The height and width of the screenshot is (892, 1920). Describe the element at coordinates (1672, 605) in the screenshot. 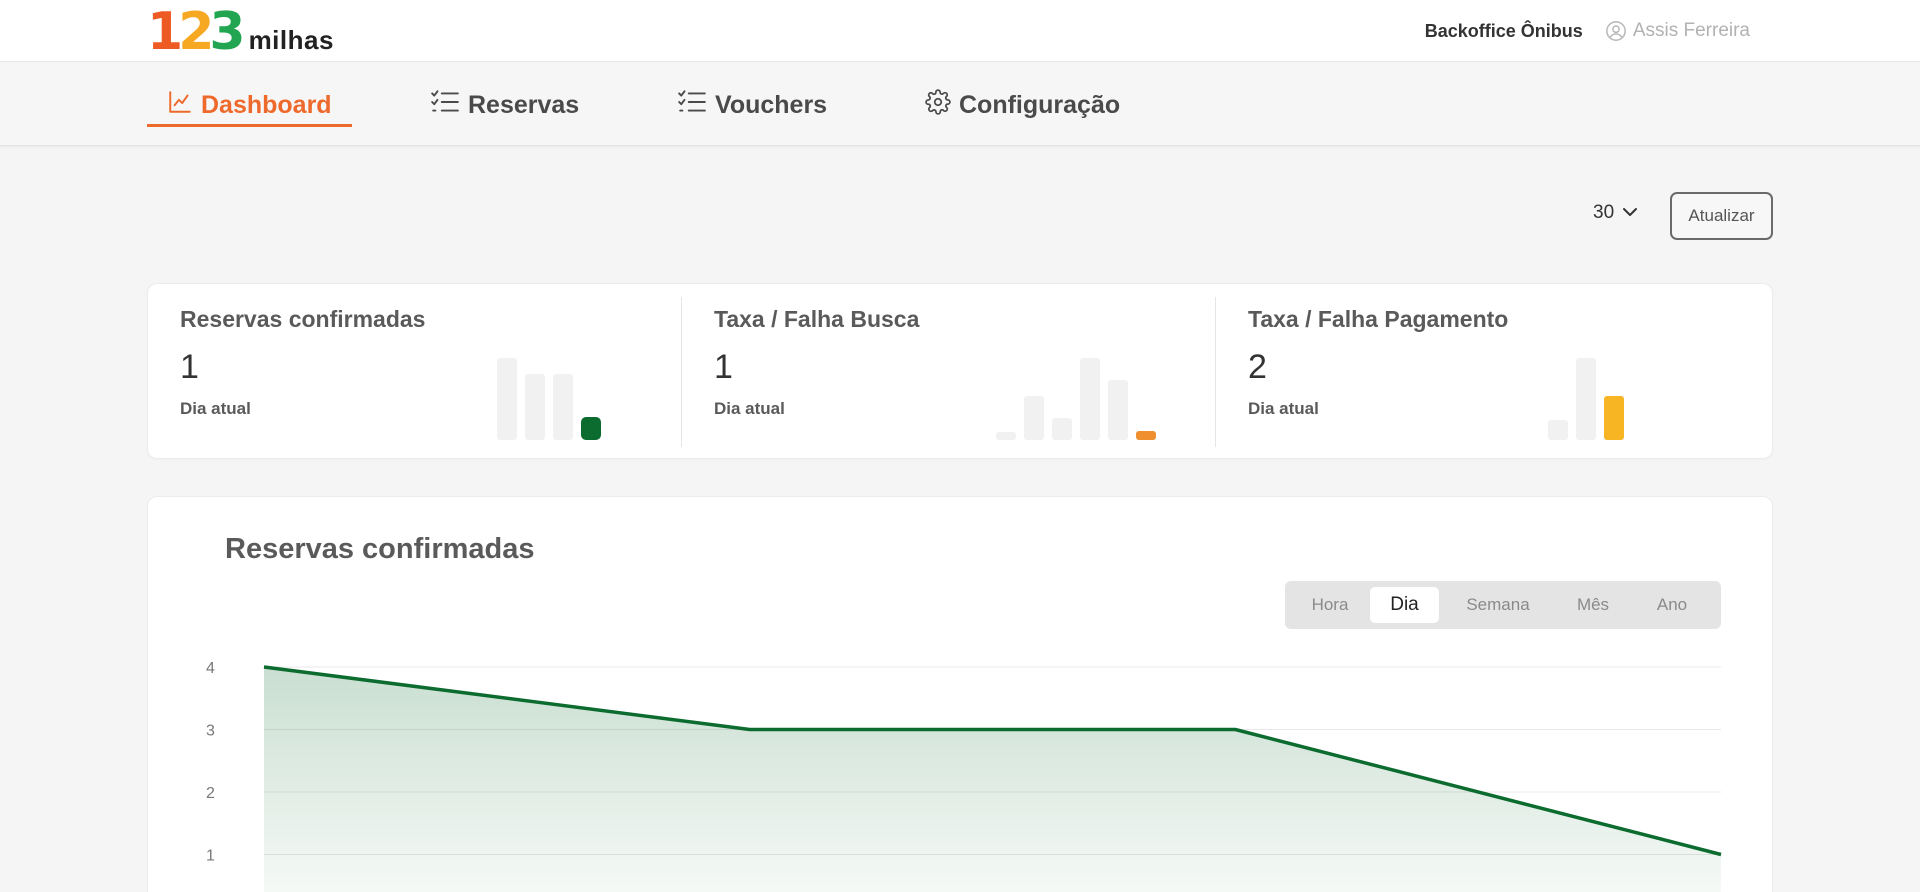

I see `period-ano: Ano` at that location.